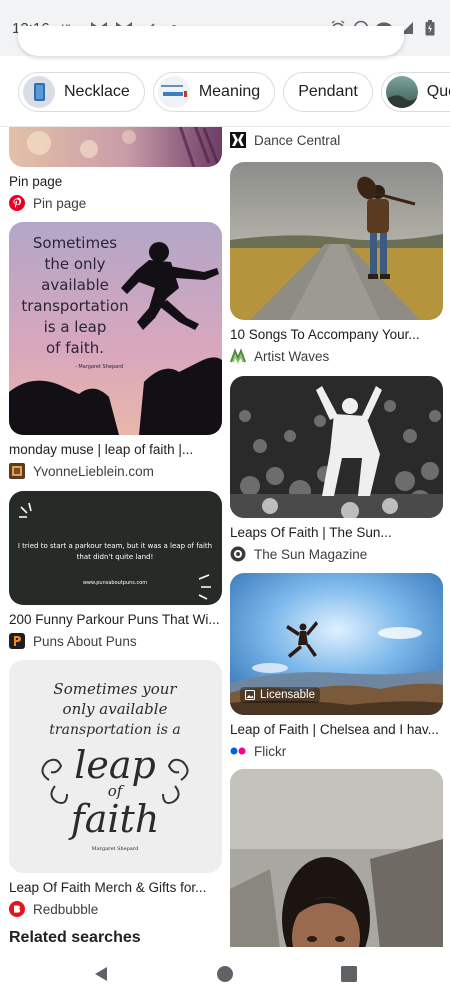 This screenshot has width=450, height=1000. I want to click on chip-necklace: Necklace, so click(81, 92).